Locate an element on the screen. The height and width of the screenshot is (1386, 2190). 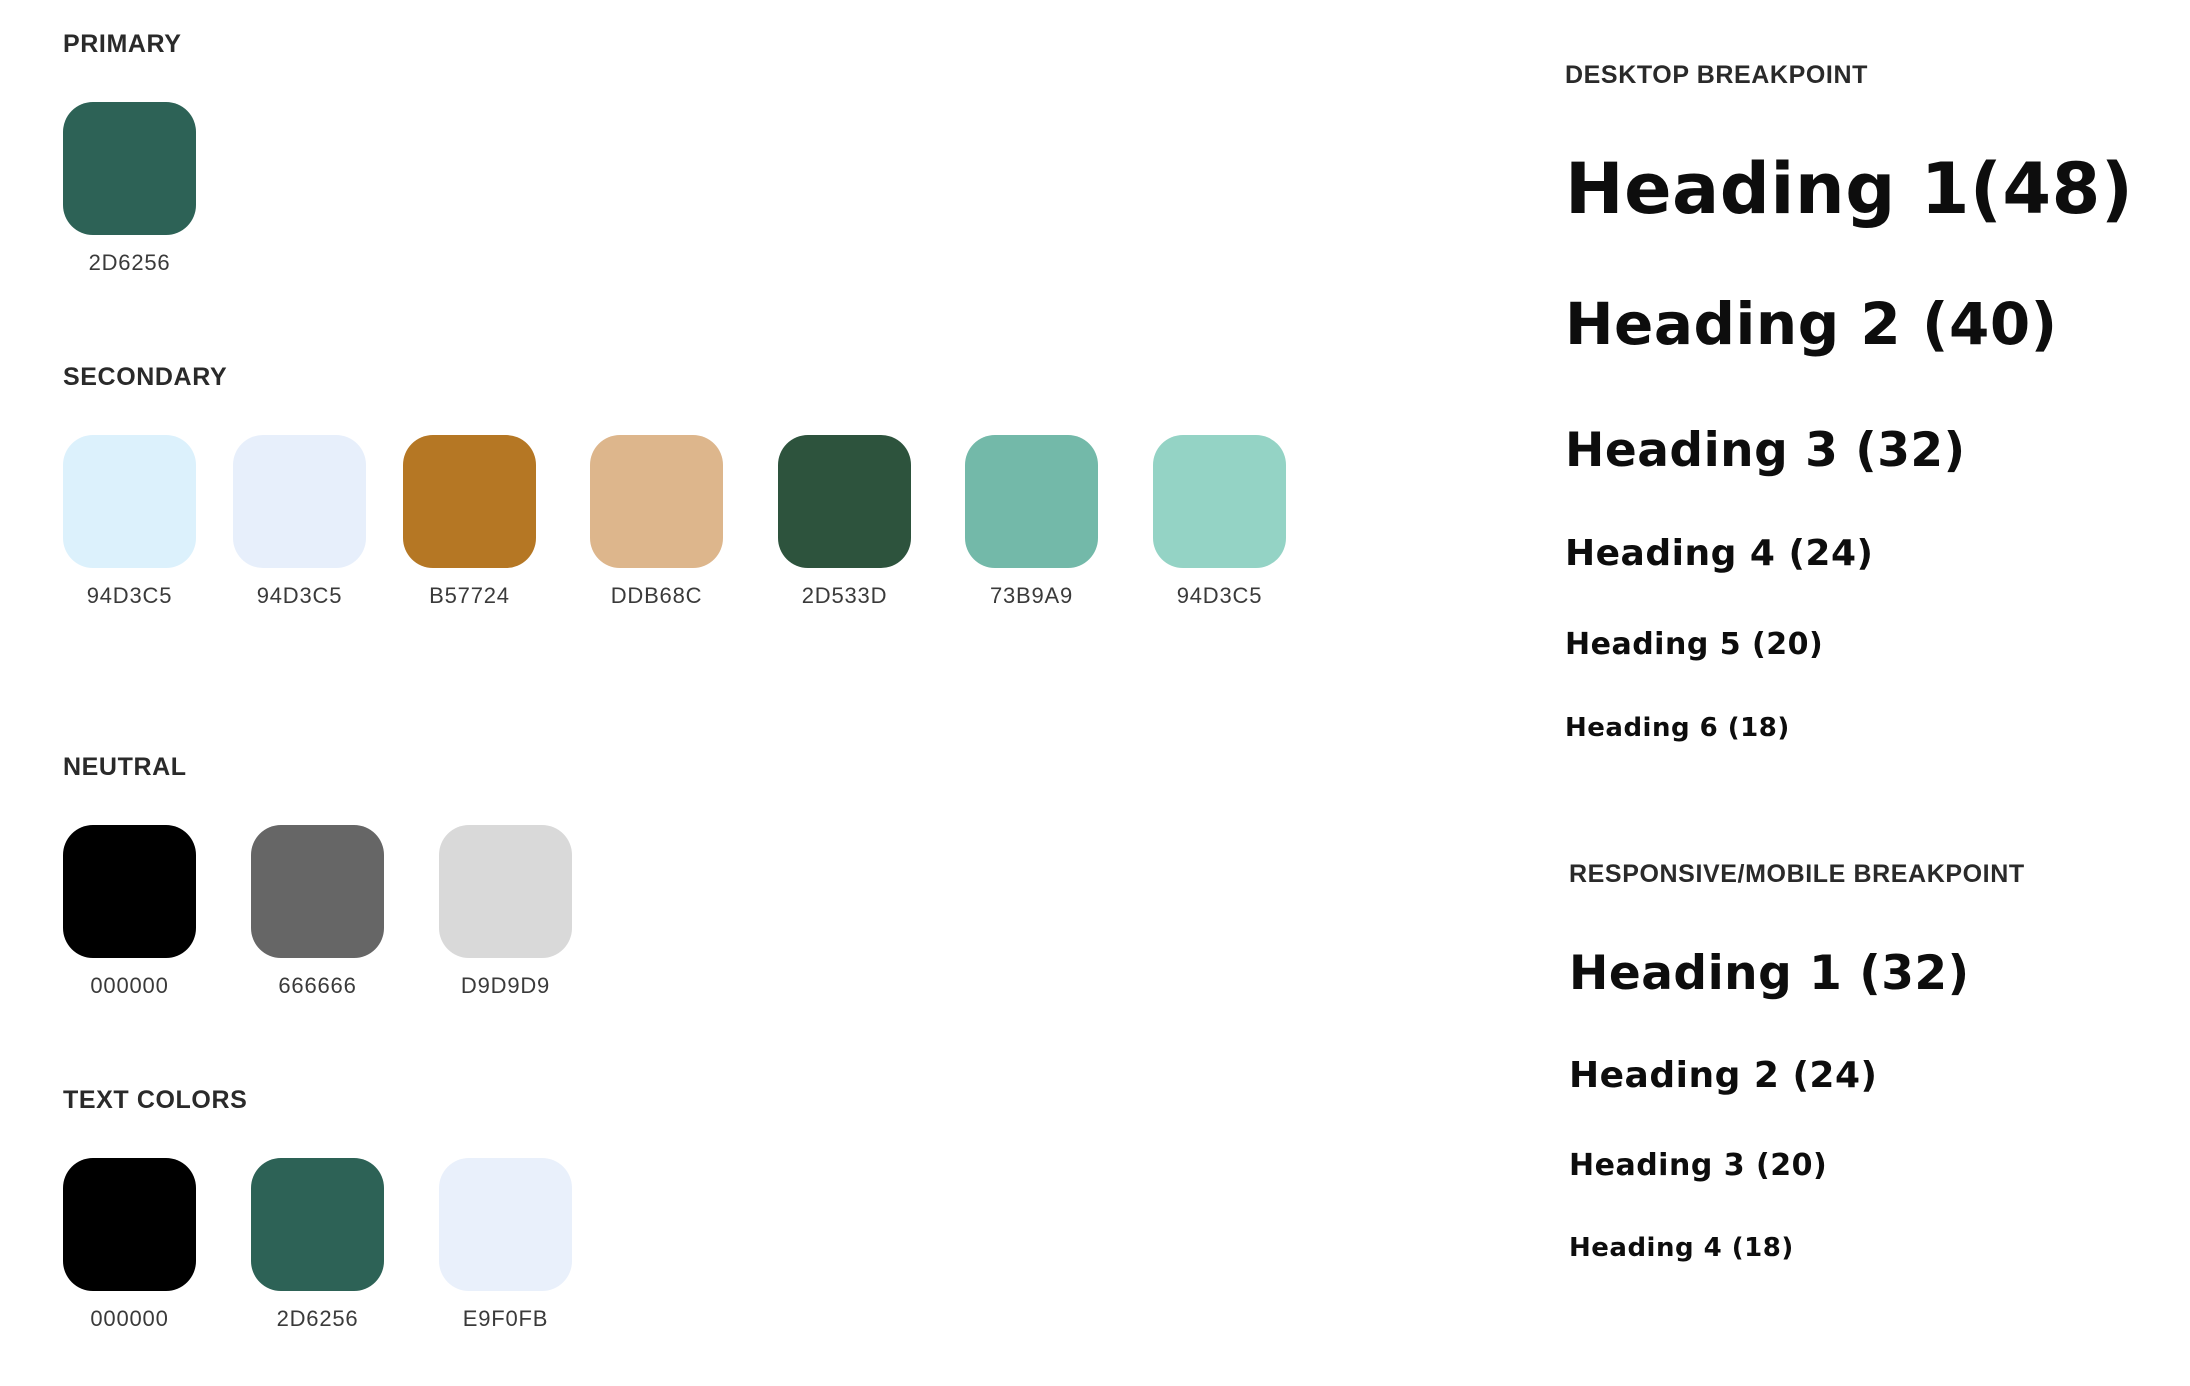
color-code: DDB68C is located at coordinates (656, 595).